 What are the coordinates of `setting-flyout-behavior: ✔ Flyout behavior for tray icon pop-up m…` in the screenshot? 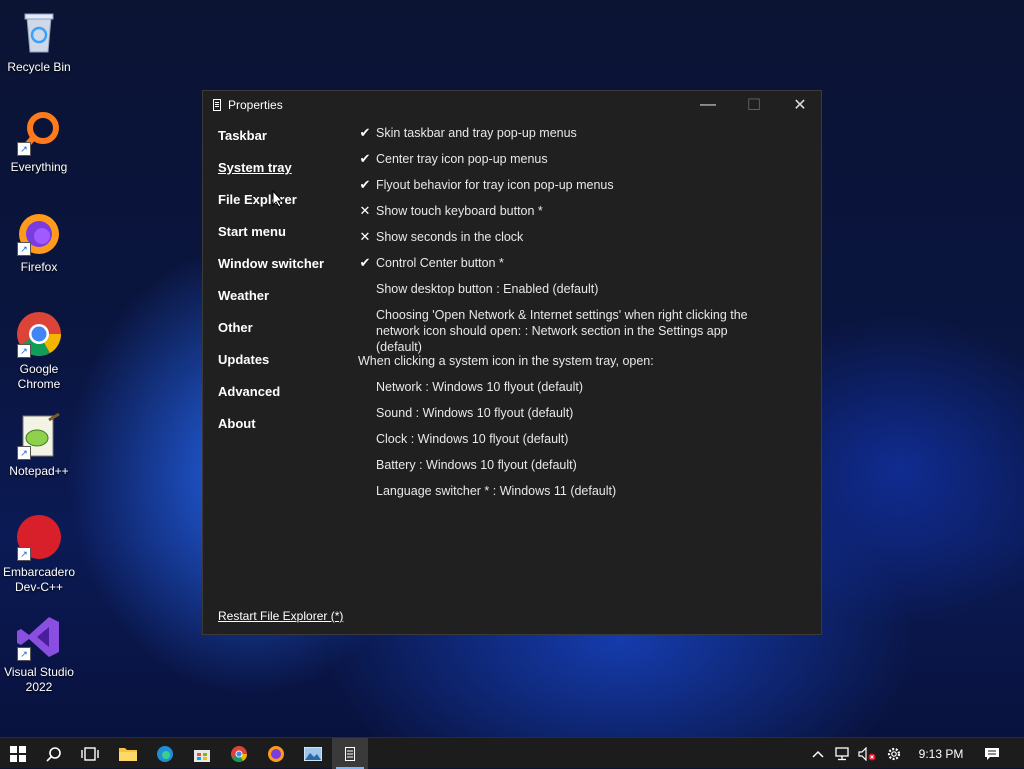 It's located at (584, 190).